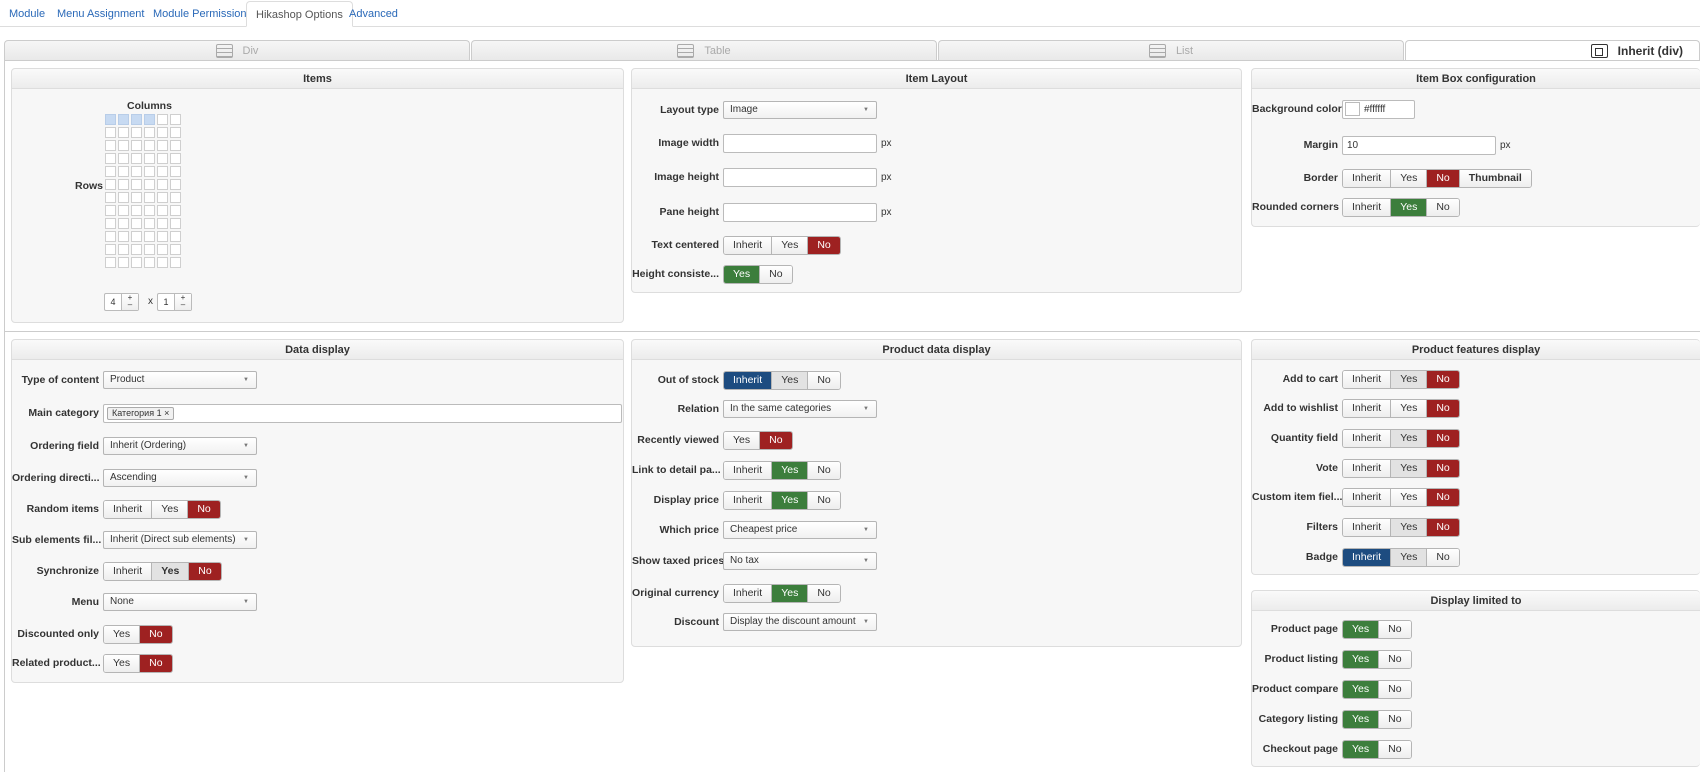  I want to click on ordering-direction-select: Ascending, so click(180, 478).